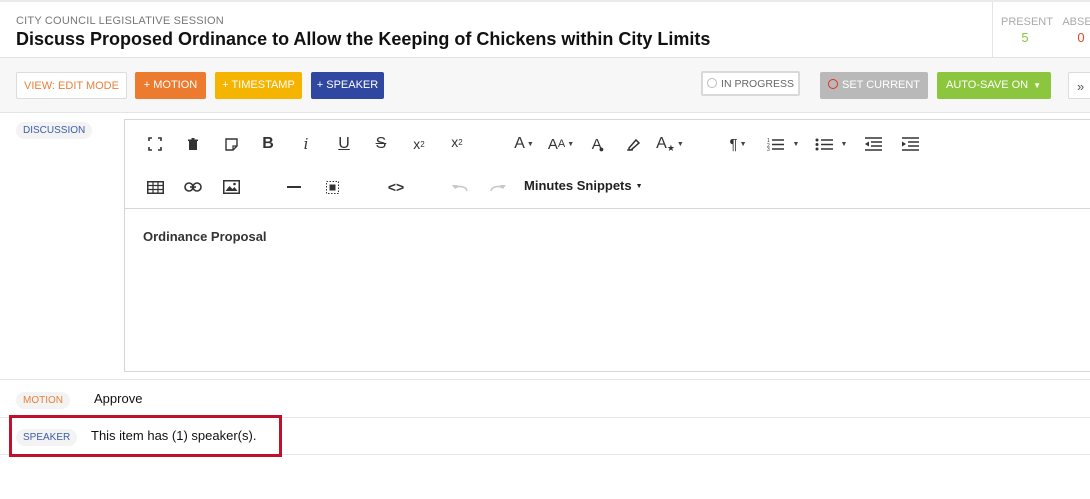 The width and height of the screenshot is (1090, 499). I want to click on strikethrough-icon: S, so click(381, 144).